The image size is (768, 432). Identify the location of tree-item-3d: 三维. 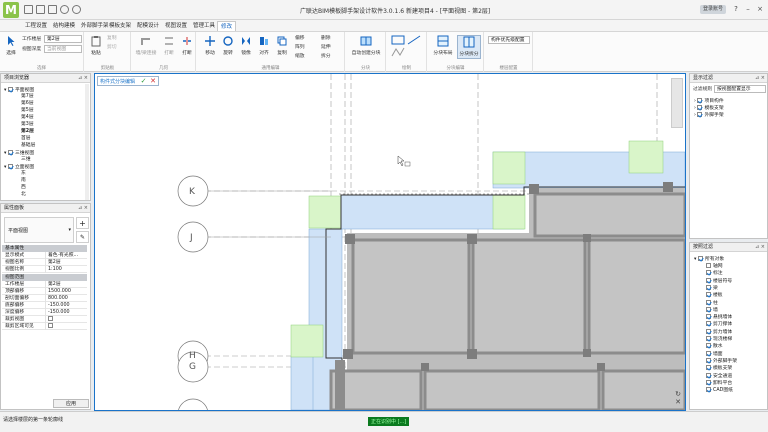
(26, 160).